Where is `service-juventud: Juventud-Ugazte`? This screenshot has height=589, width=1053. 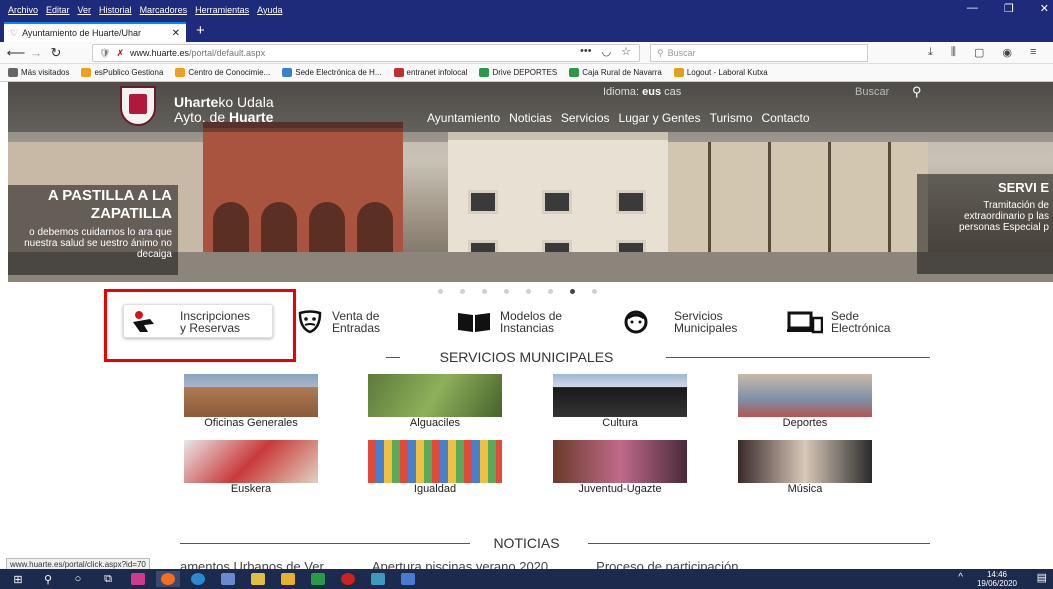 service-juventud: Juventud-Ugazte is located at coordinates (620, 467).